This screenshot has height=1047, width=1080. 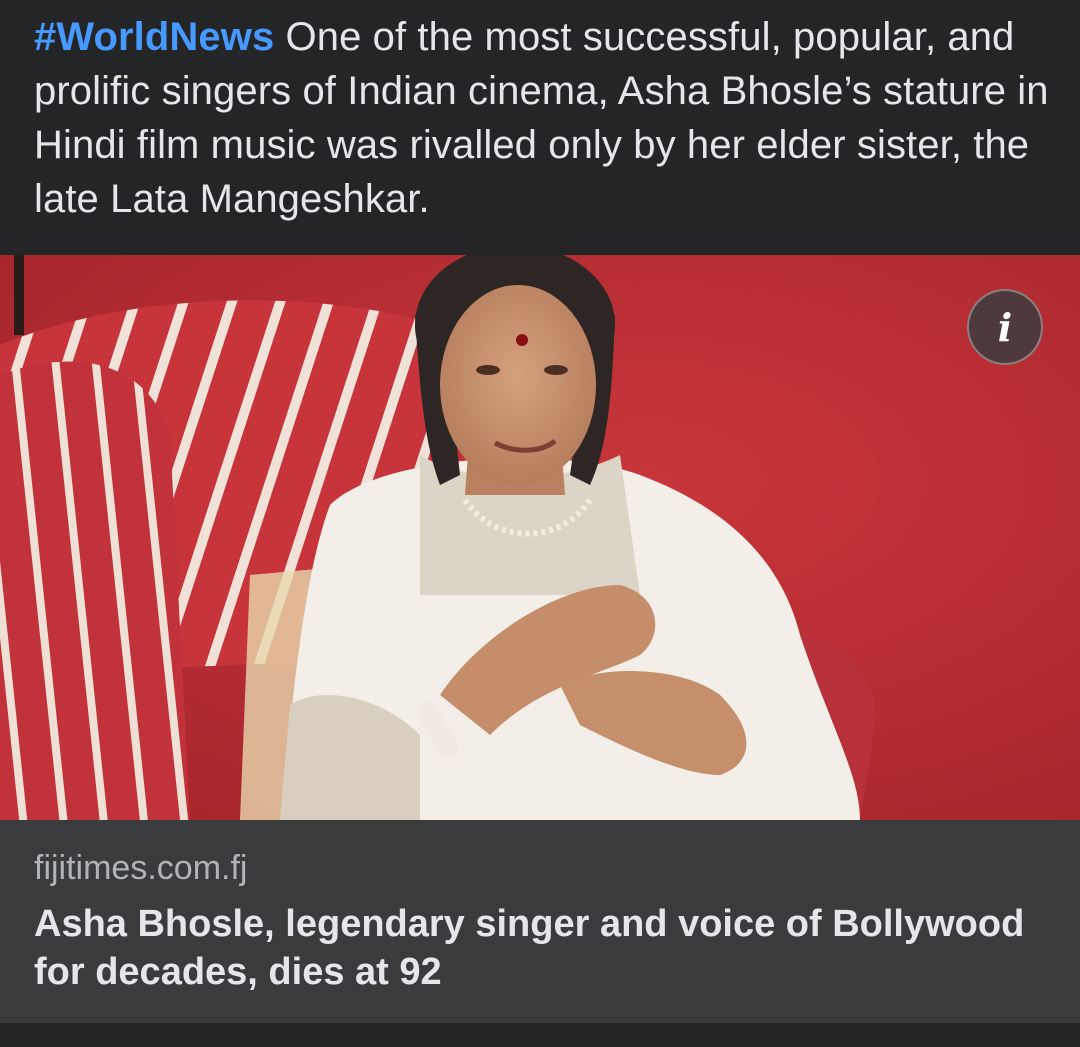 I want to click on hashtag-link: #WorldNews, so click(x=154, y=37).